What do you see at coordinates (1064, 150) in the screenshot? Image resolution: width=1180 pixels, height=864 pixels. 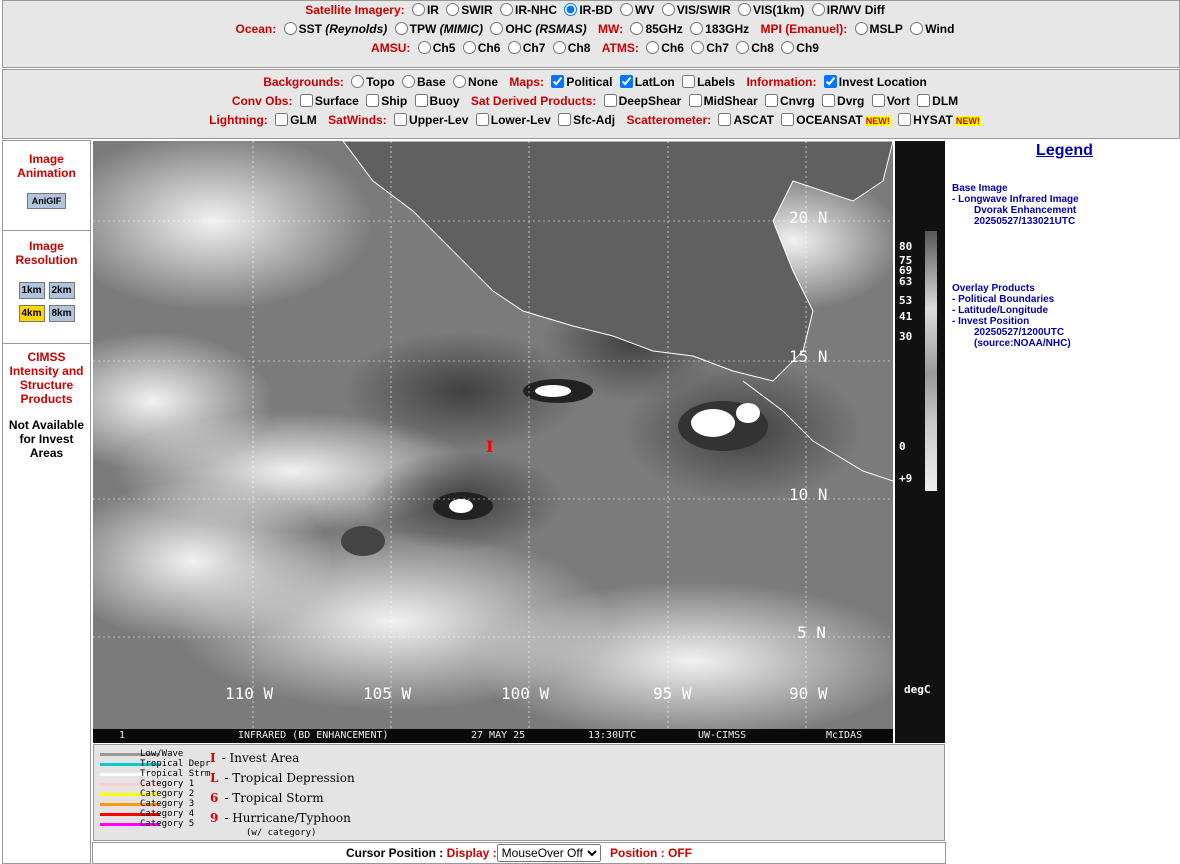 I see `legend-title: Legend` at bounding box center [1064, 150].